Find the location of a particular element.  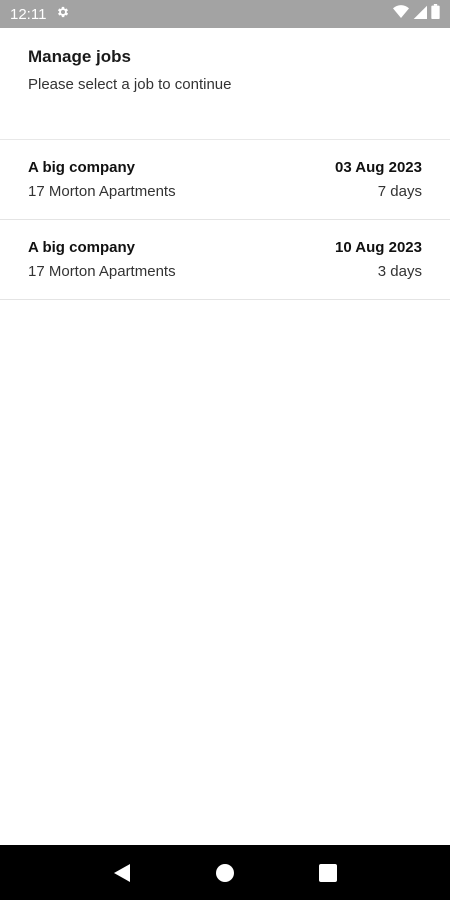

signal-icon is located at coordinates (420, 14).